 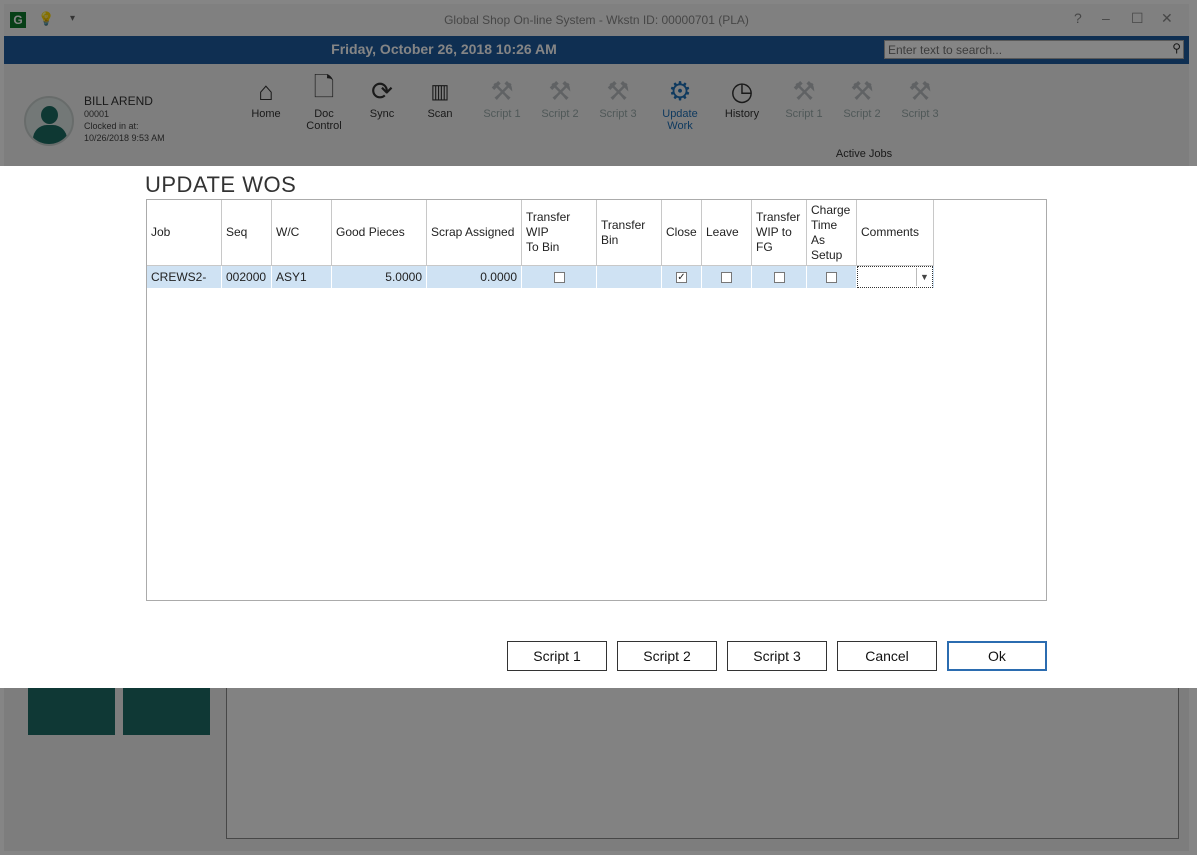 What do you see at coordinates (924, 277) in the screenshot?
I see `chevron-down-icon: ▼` at bounding box center [924, 277].